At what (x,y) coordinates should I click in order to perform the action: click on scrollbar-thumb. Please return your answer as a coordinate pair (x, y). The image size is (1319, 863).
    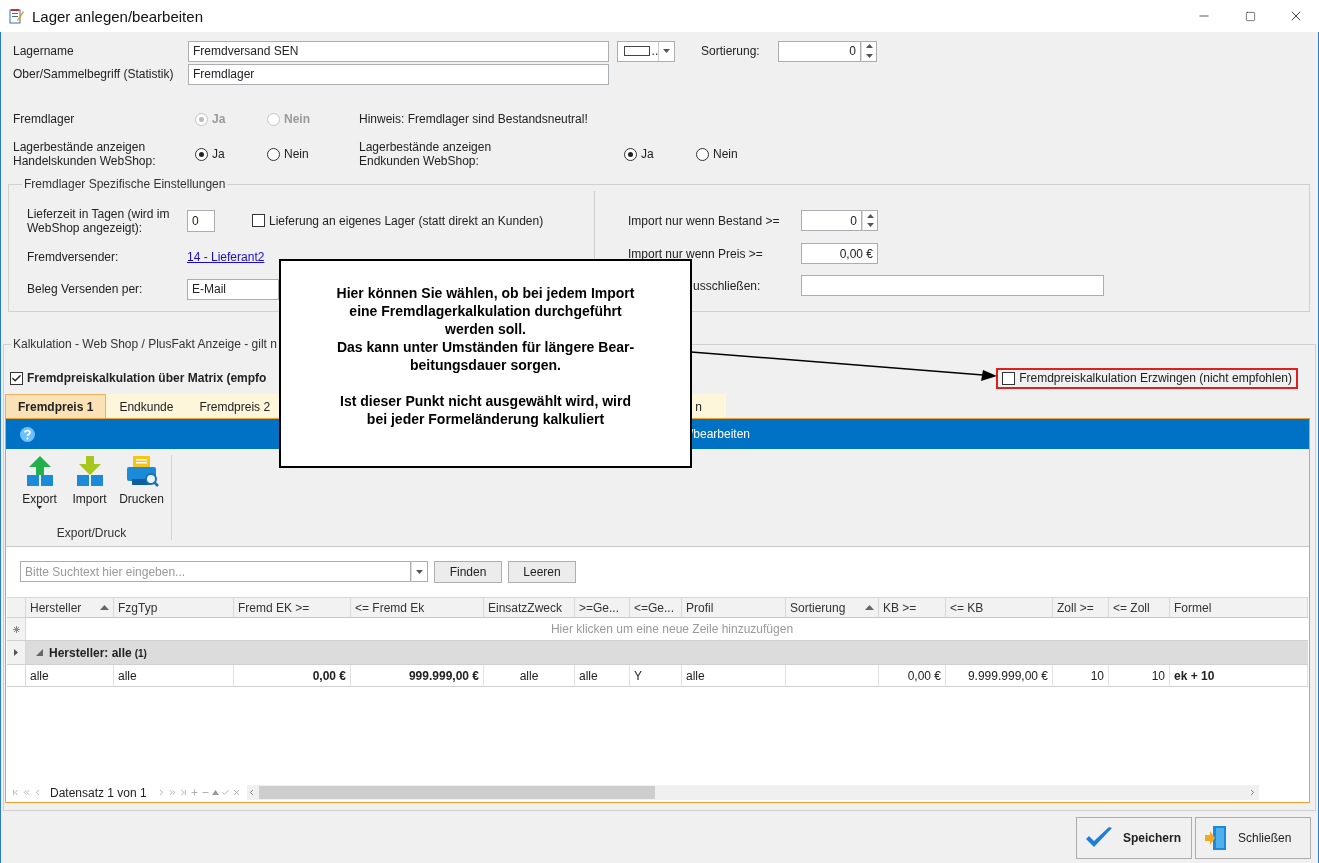
    Looking at the image, I should click on (456, 792).